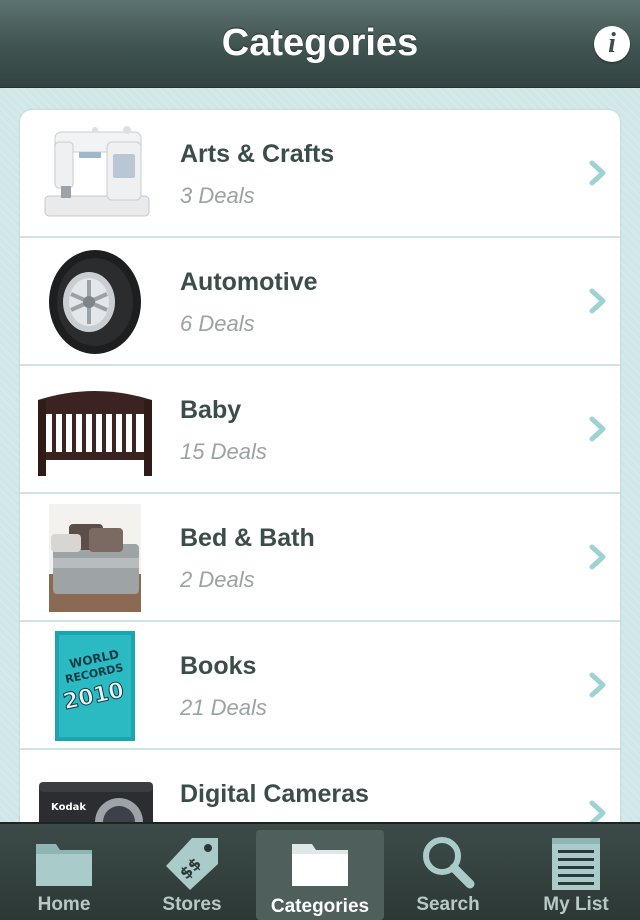 The image size is (640, 920). What do you see at coordinates (217, 323) in the screenshot?
I see `deal-count: 6 Deals` at bounding box center [217, 323].